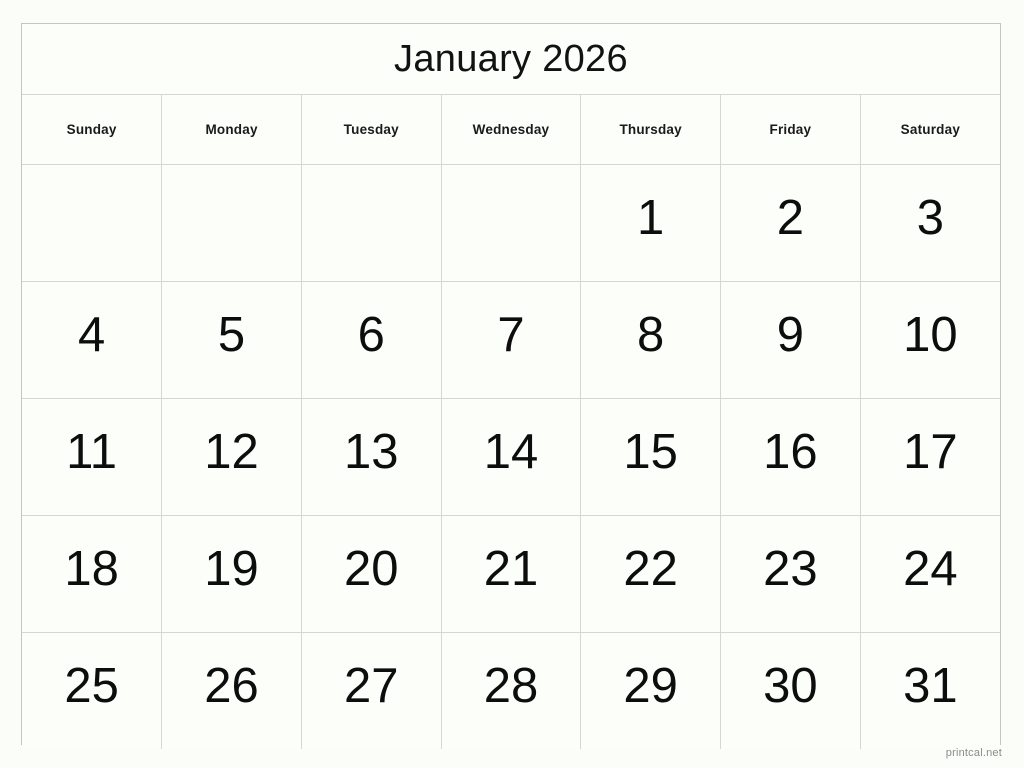 This screenshot has height=768, width=1024. I want to click on day-cell: 23, so click(790, 574).